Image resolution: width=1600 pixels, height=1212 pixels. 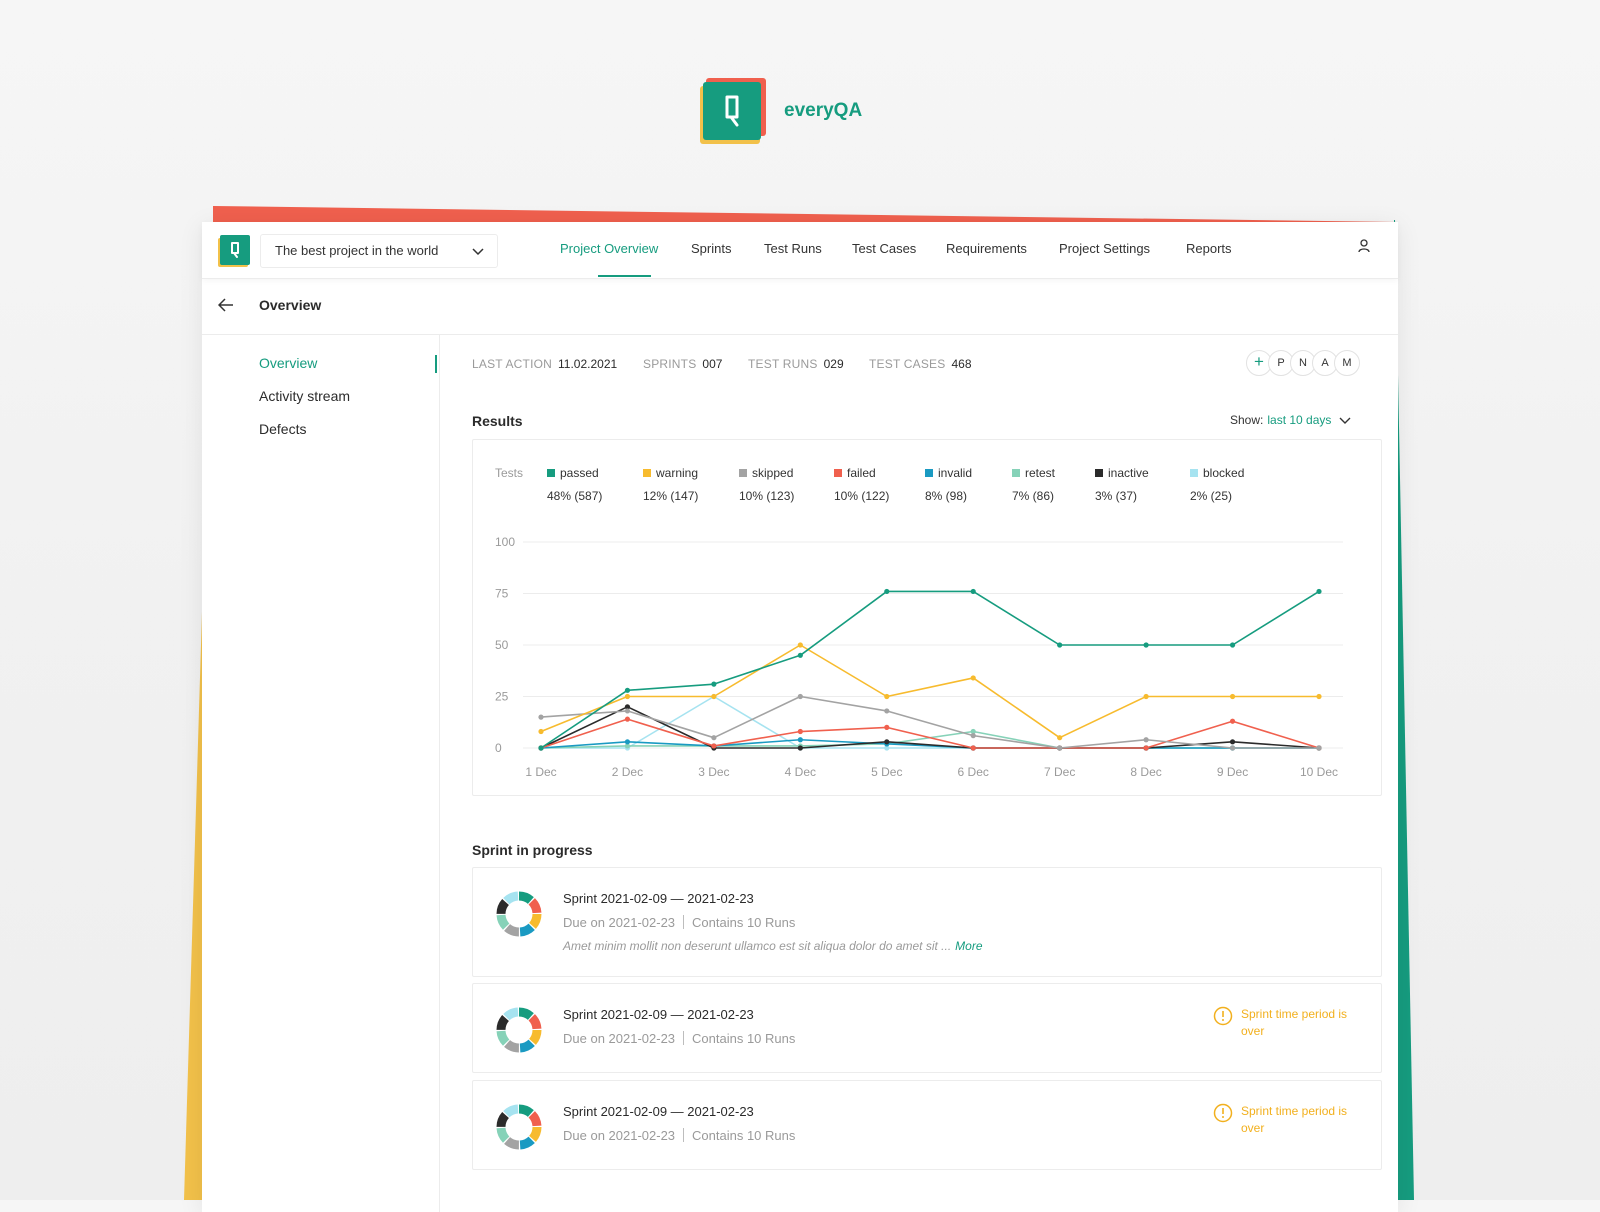 What do you see at coordinates (282, 429) in the screenshot?
I see `sidebar-item-defects: Defects` at bounding box center [282, 429].